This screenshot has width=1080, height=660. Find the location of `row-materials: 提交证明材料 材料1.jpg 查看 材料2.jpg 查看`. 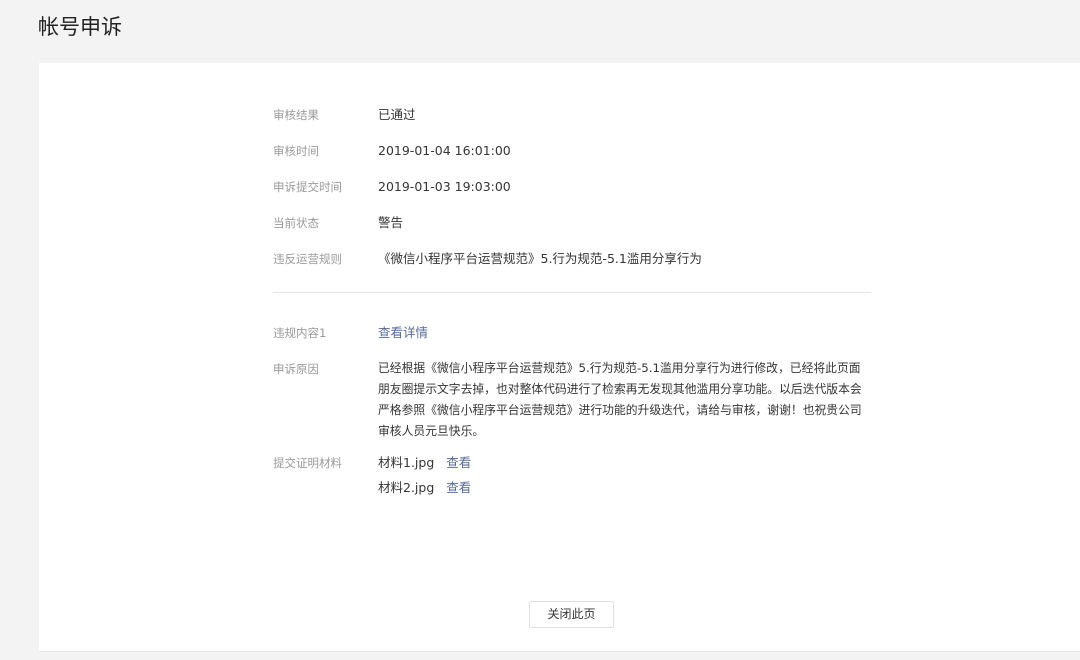

row-materials: 提交证明材料 材料1.jpg 查看 材料2.jpg 查看 is located at coordinates (572, 475).